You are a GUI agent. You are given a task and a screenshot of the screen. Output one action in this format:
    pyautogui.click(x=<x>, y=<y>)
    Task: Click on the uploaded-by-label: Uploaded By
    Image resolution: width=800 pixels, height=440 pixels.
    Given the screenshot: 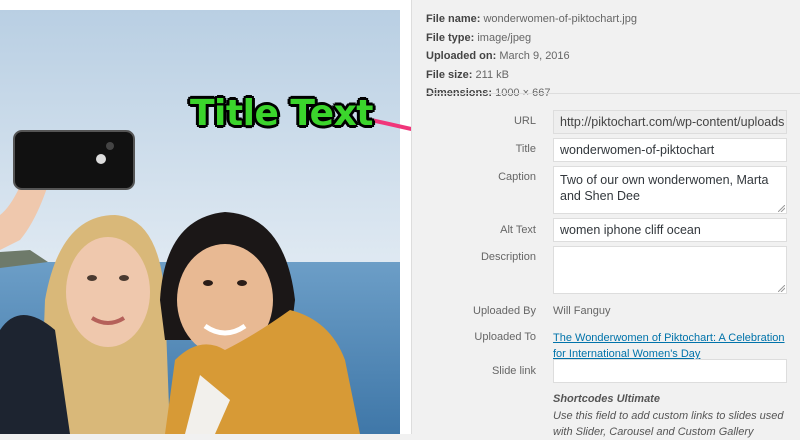 What is the action you would take?
    pyautogui.click(x=504, y=311)
    